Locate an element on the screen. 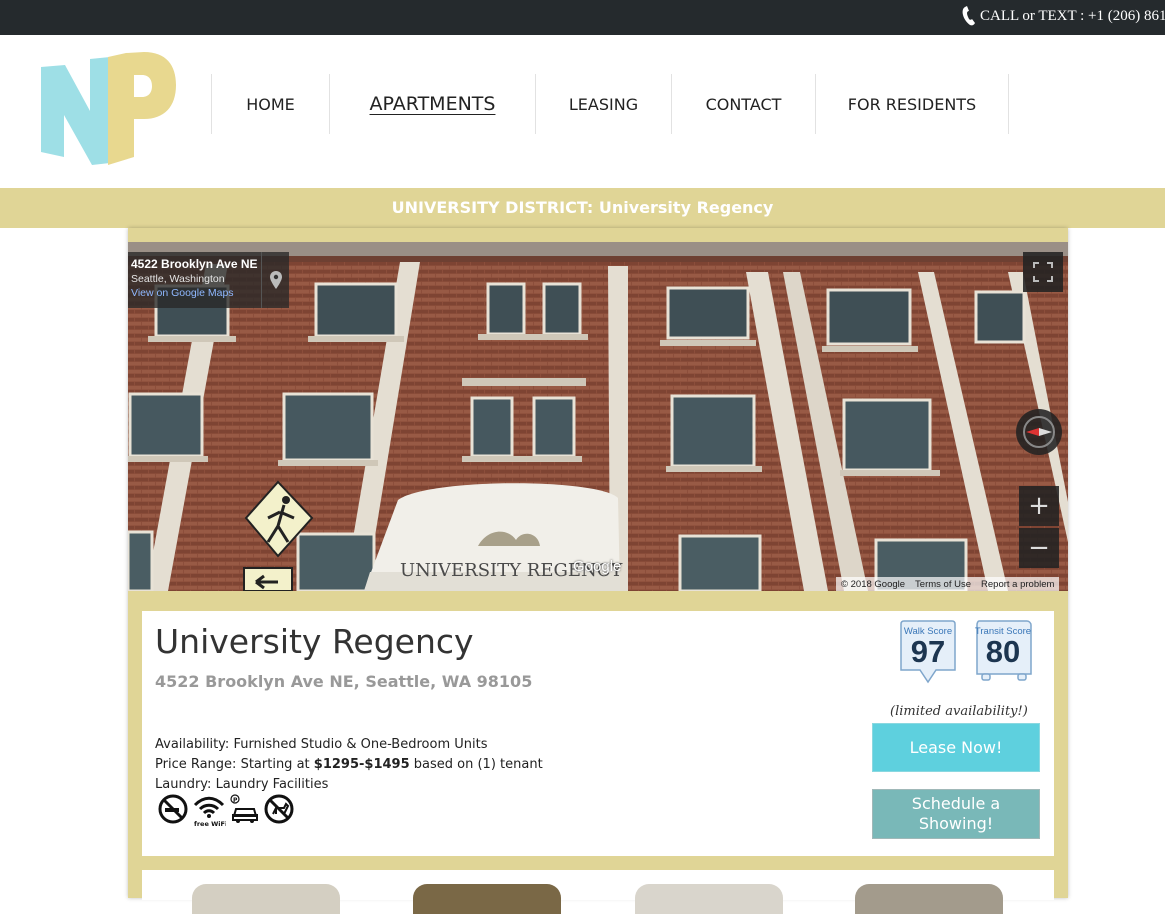  banner-title: UNIVERSITY DISTRICT: University Regency is located at coordinates (582, 207).